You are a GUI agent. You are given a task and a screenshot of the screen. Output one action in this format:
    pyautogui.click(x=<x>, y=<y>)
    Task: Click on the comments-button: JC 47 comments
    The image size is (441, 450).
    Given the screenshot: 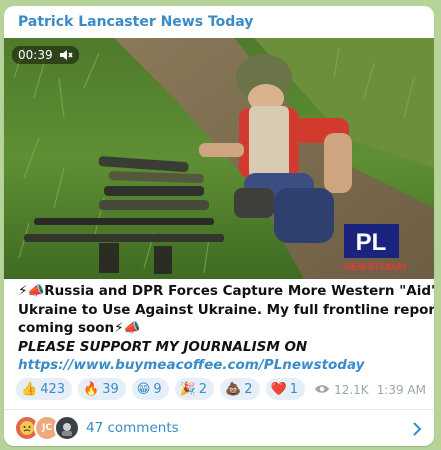 What is the action you would take?
    pyautogui.click(x=219, y=428)
    